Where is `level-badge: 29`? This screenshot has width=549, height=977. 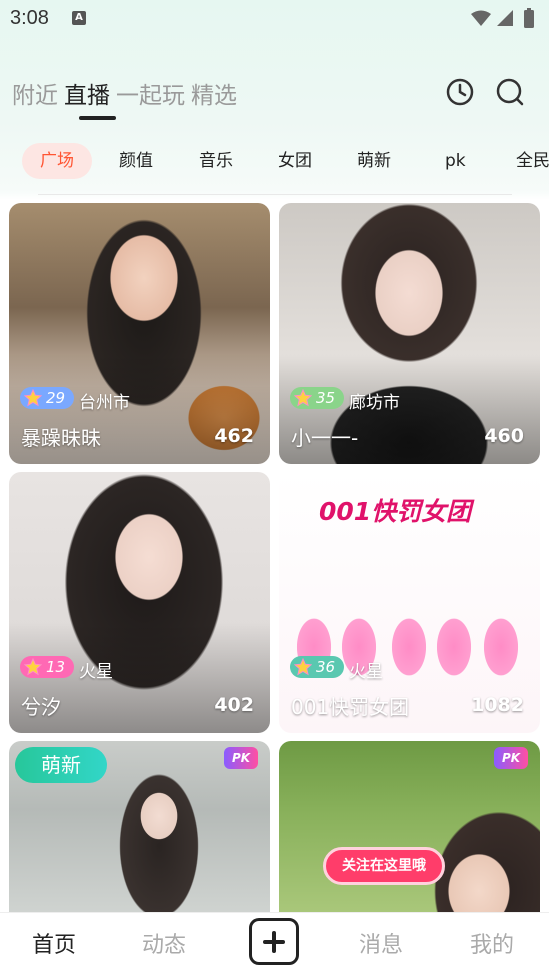 level-badge: 29 is located at coordinates (47, 398).